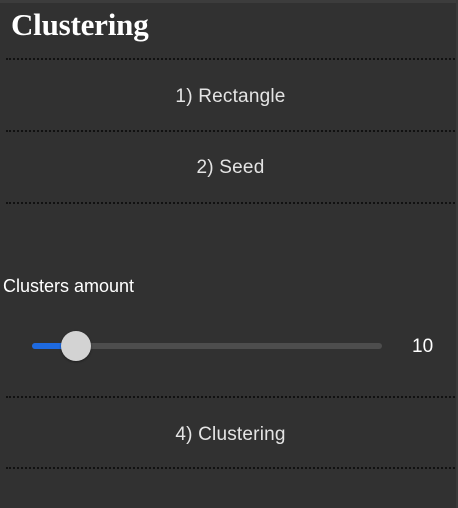 The width and height of the screenshot is (458, 508). Describe the element at coordinates (229, 1) in the screenshot. I see `top-border` at that location.